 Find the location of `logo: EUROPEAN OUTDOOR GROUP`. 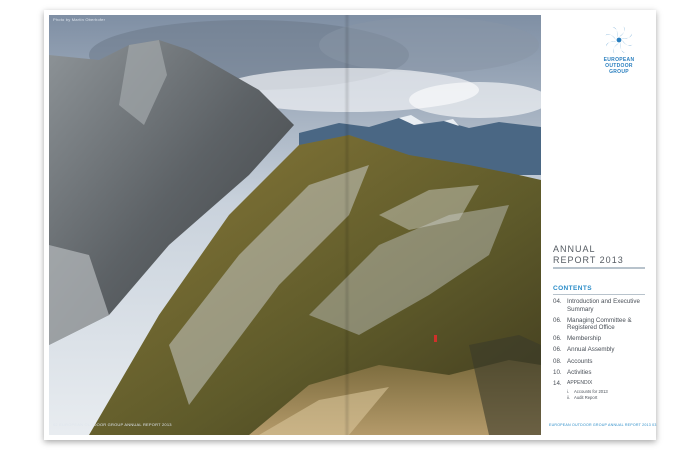

logo: EUROPEAN OUTDOOR GROUP is located at coordinates (619, 50).